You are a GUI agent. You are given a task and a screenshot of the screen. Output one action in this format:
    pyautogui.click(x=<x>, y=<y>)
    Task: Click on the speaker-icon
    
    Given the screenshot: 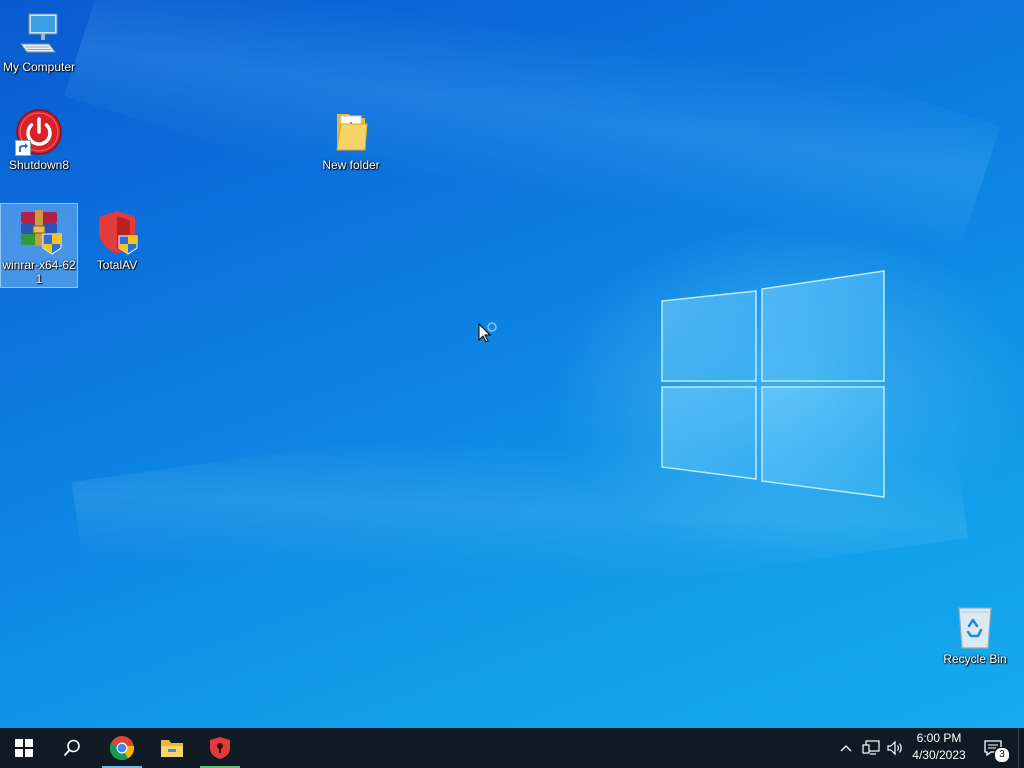 What is the action you would take?
    pyautogui.click(x=894, y=748)
    